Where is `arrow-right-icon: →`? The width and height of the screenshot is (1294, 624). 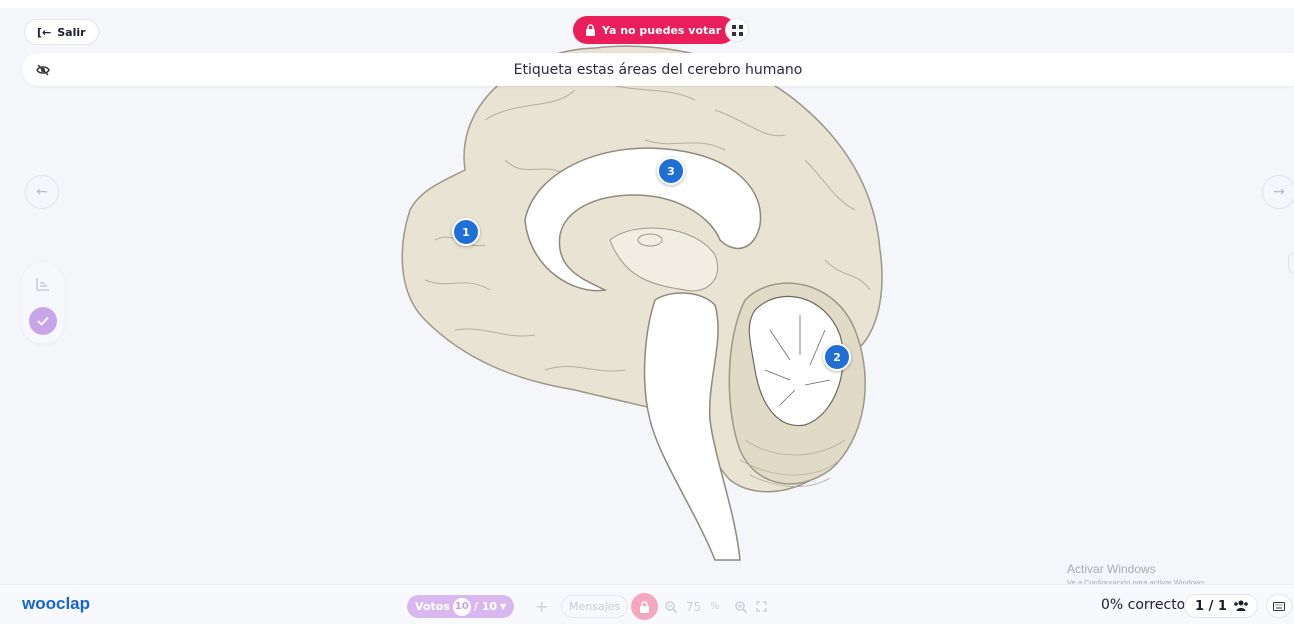
arrow-right-icon: → is located at coordinates (1279, 192).